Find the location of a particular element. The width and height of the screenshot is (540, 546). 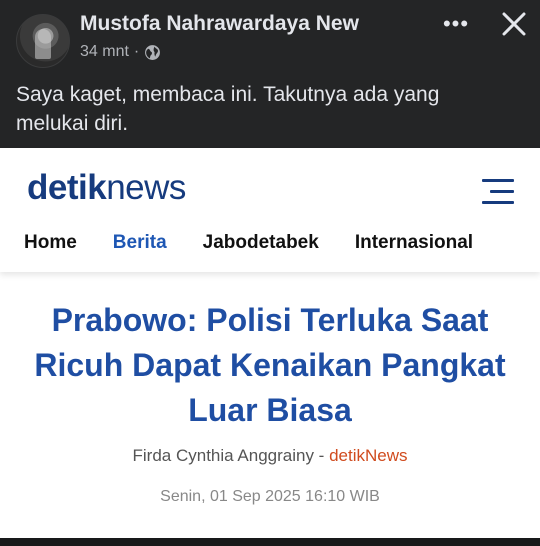

detik-logo: detiknews is located at coordinates (106, 188).